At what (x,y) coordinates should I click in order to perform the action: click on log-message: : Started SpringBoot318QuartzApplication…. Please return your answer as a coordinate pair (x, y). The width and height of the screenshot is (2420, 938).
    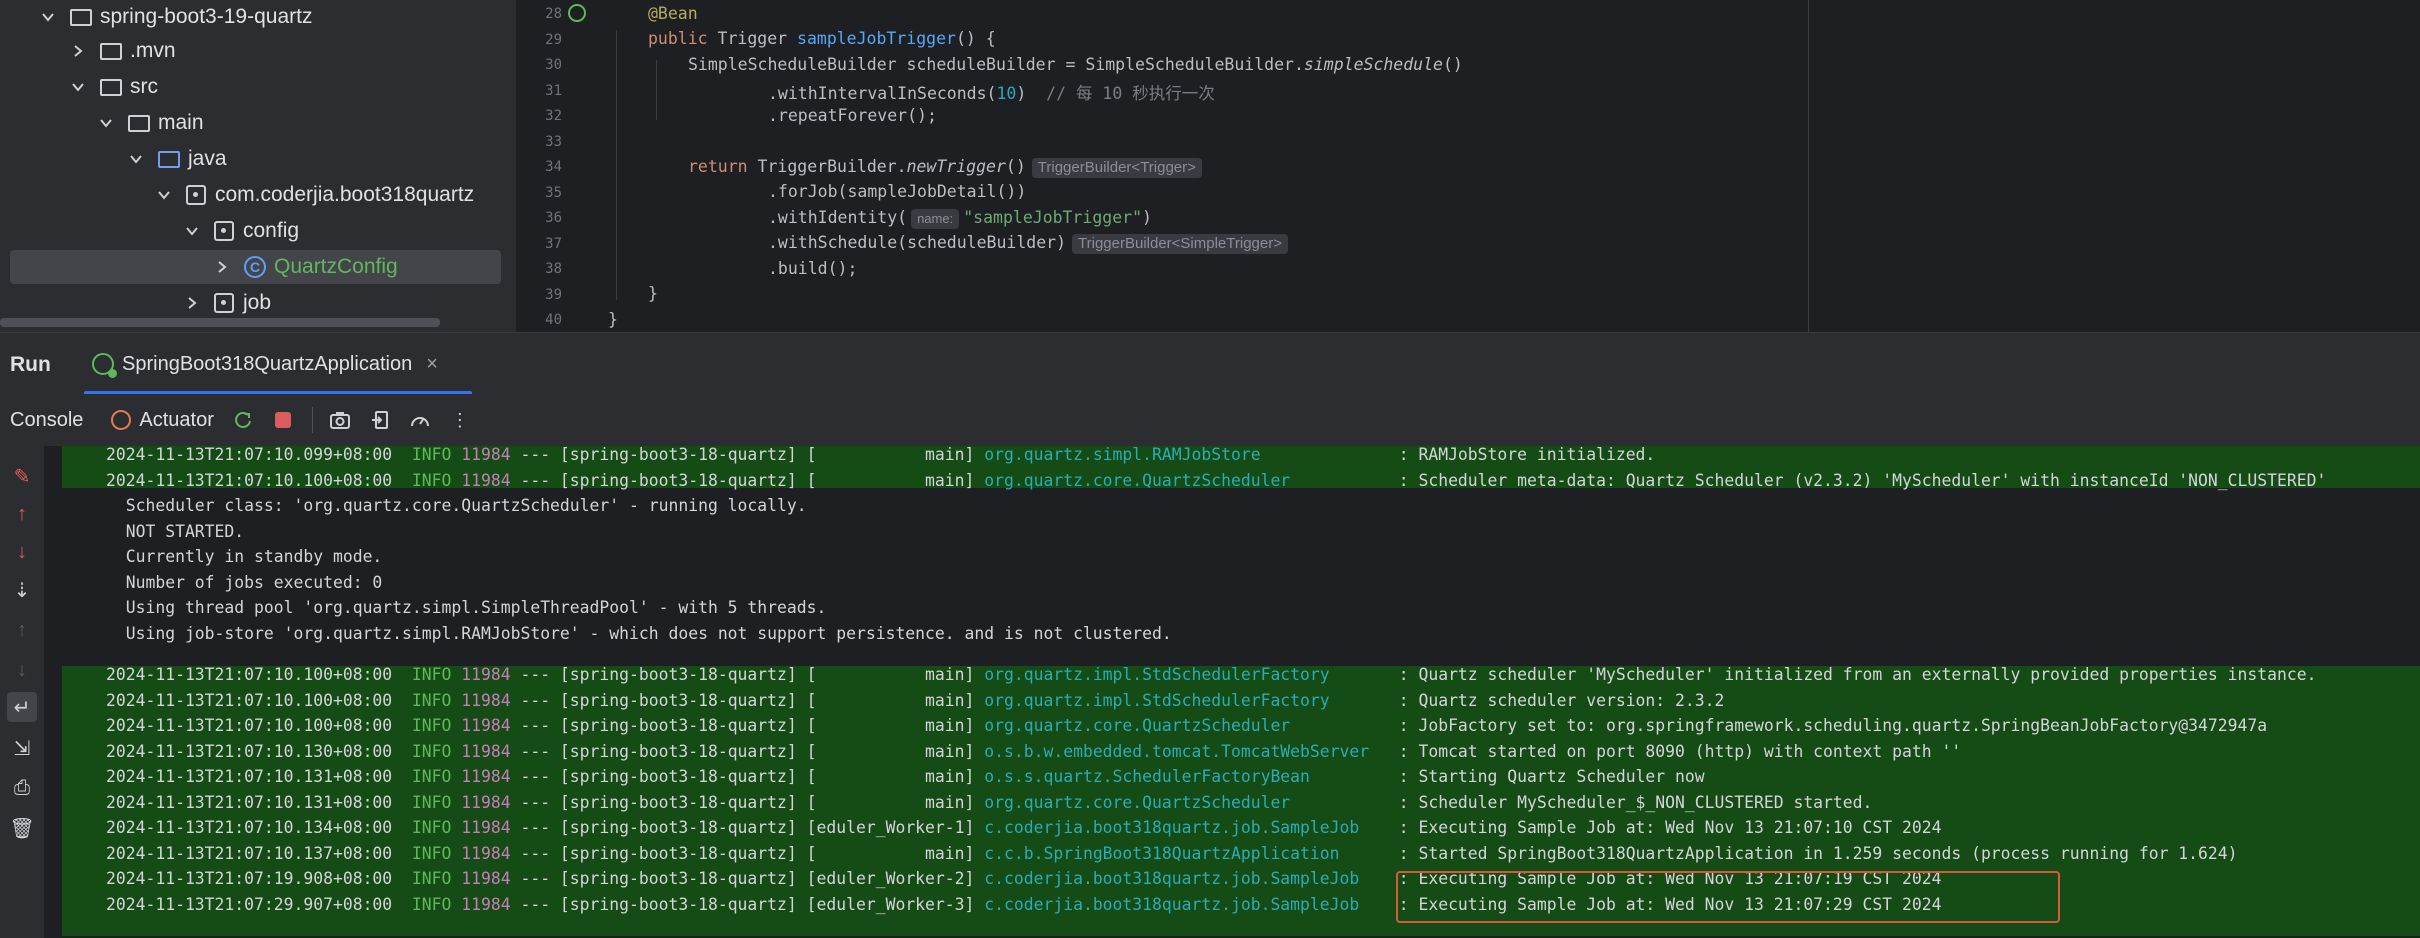
    Looking at the image, I should click on (1813, 853).